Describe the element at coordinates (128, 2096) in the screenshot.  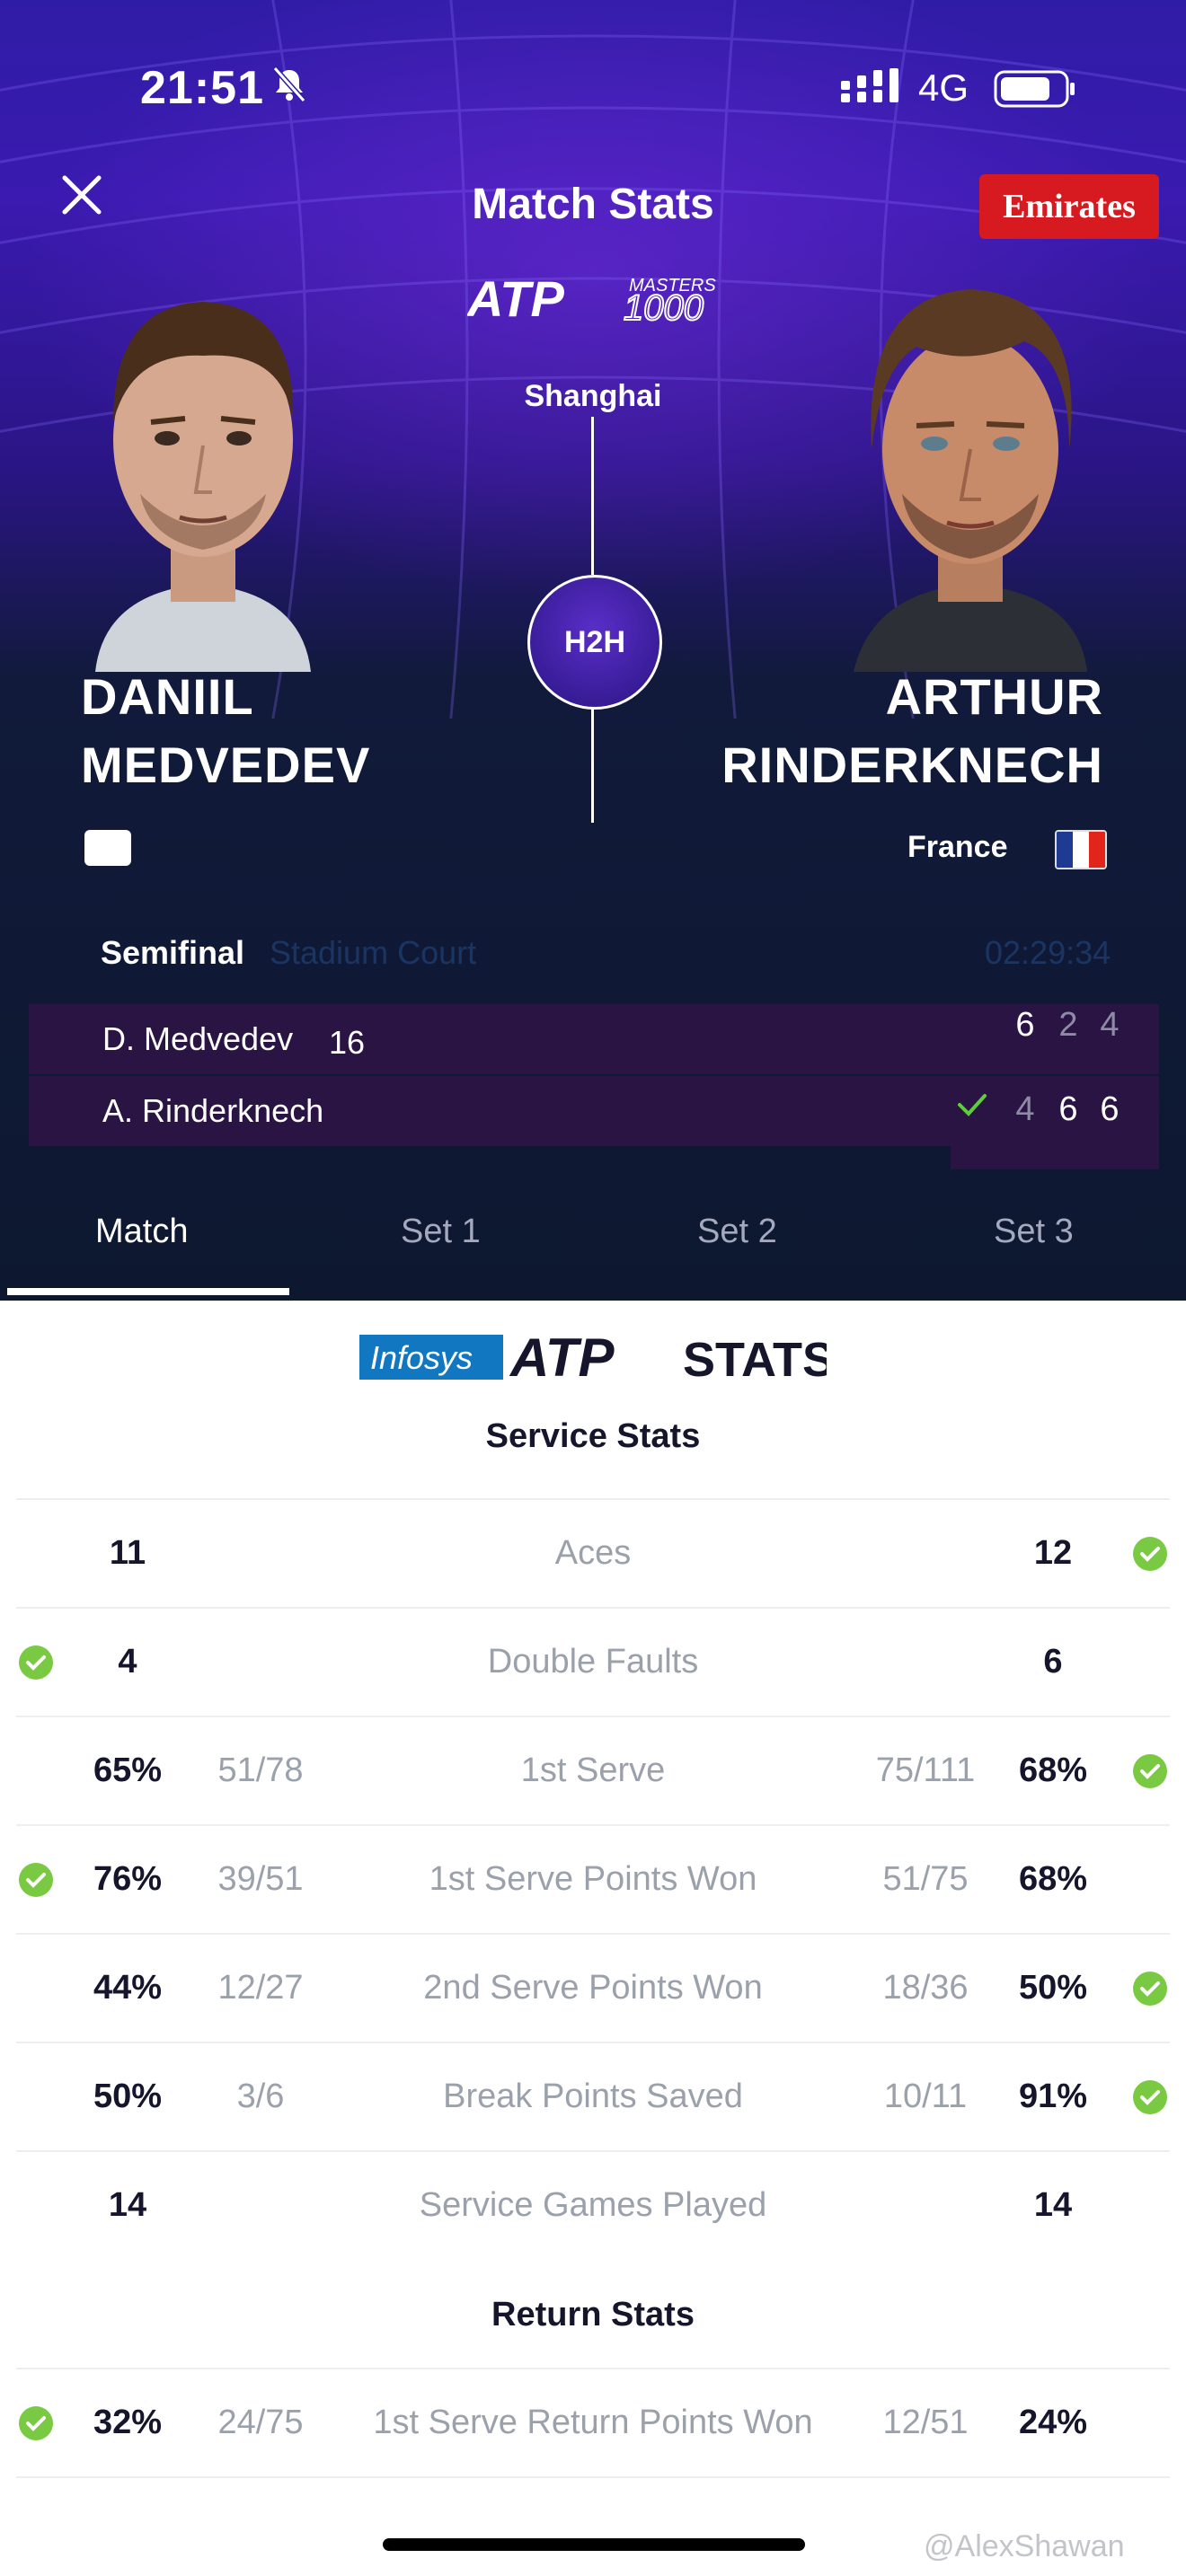
I see `stat-left-value: 50%` at that location.